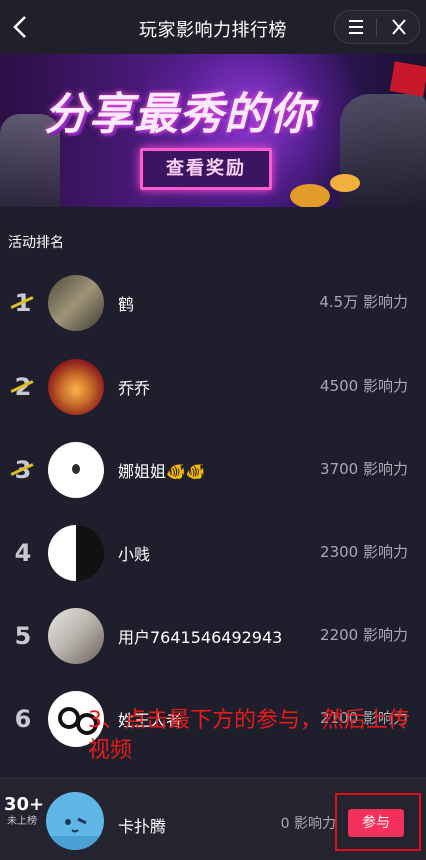  Describe the element at coordinates (23, 303) in the screenshot. I see `rank-number: 1` at that location.